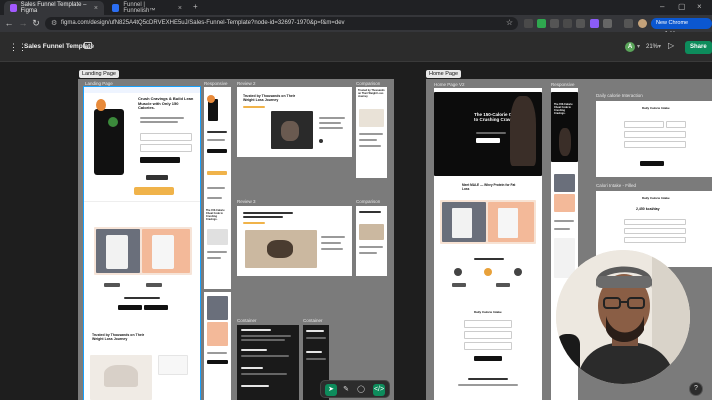 This screenshot has height=400, width=712. Describe the element at coordinates (211, 99) in the screenshot. I see `flower-image` at that location.